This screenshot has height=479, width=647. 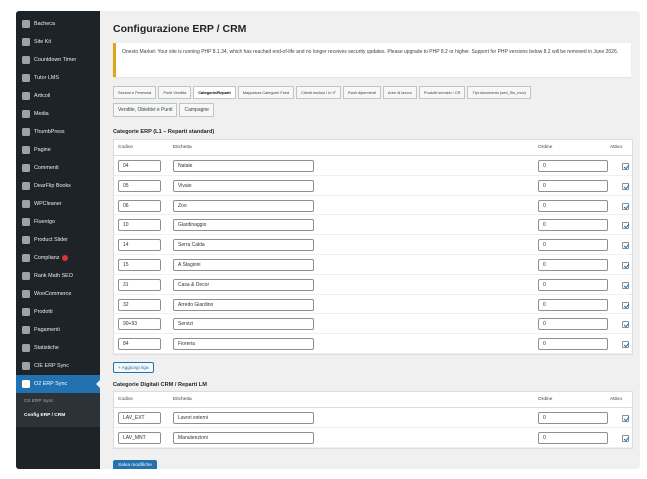 I want to click on tab: Aree di lavoro, so click(x=399, y=92).